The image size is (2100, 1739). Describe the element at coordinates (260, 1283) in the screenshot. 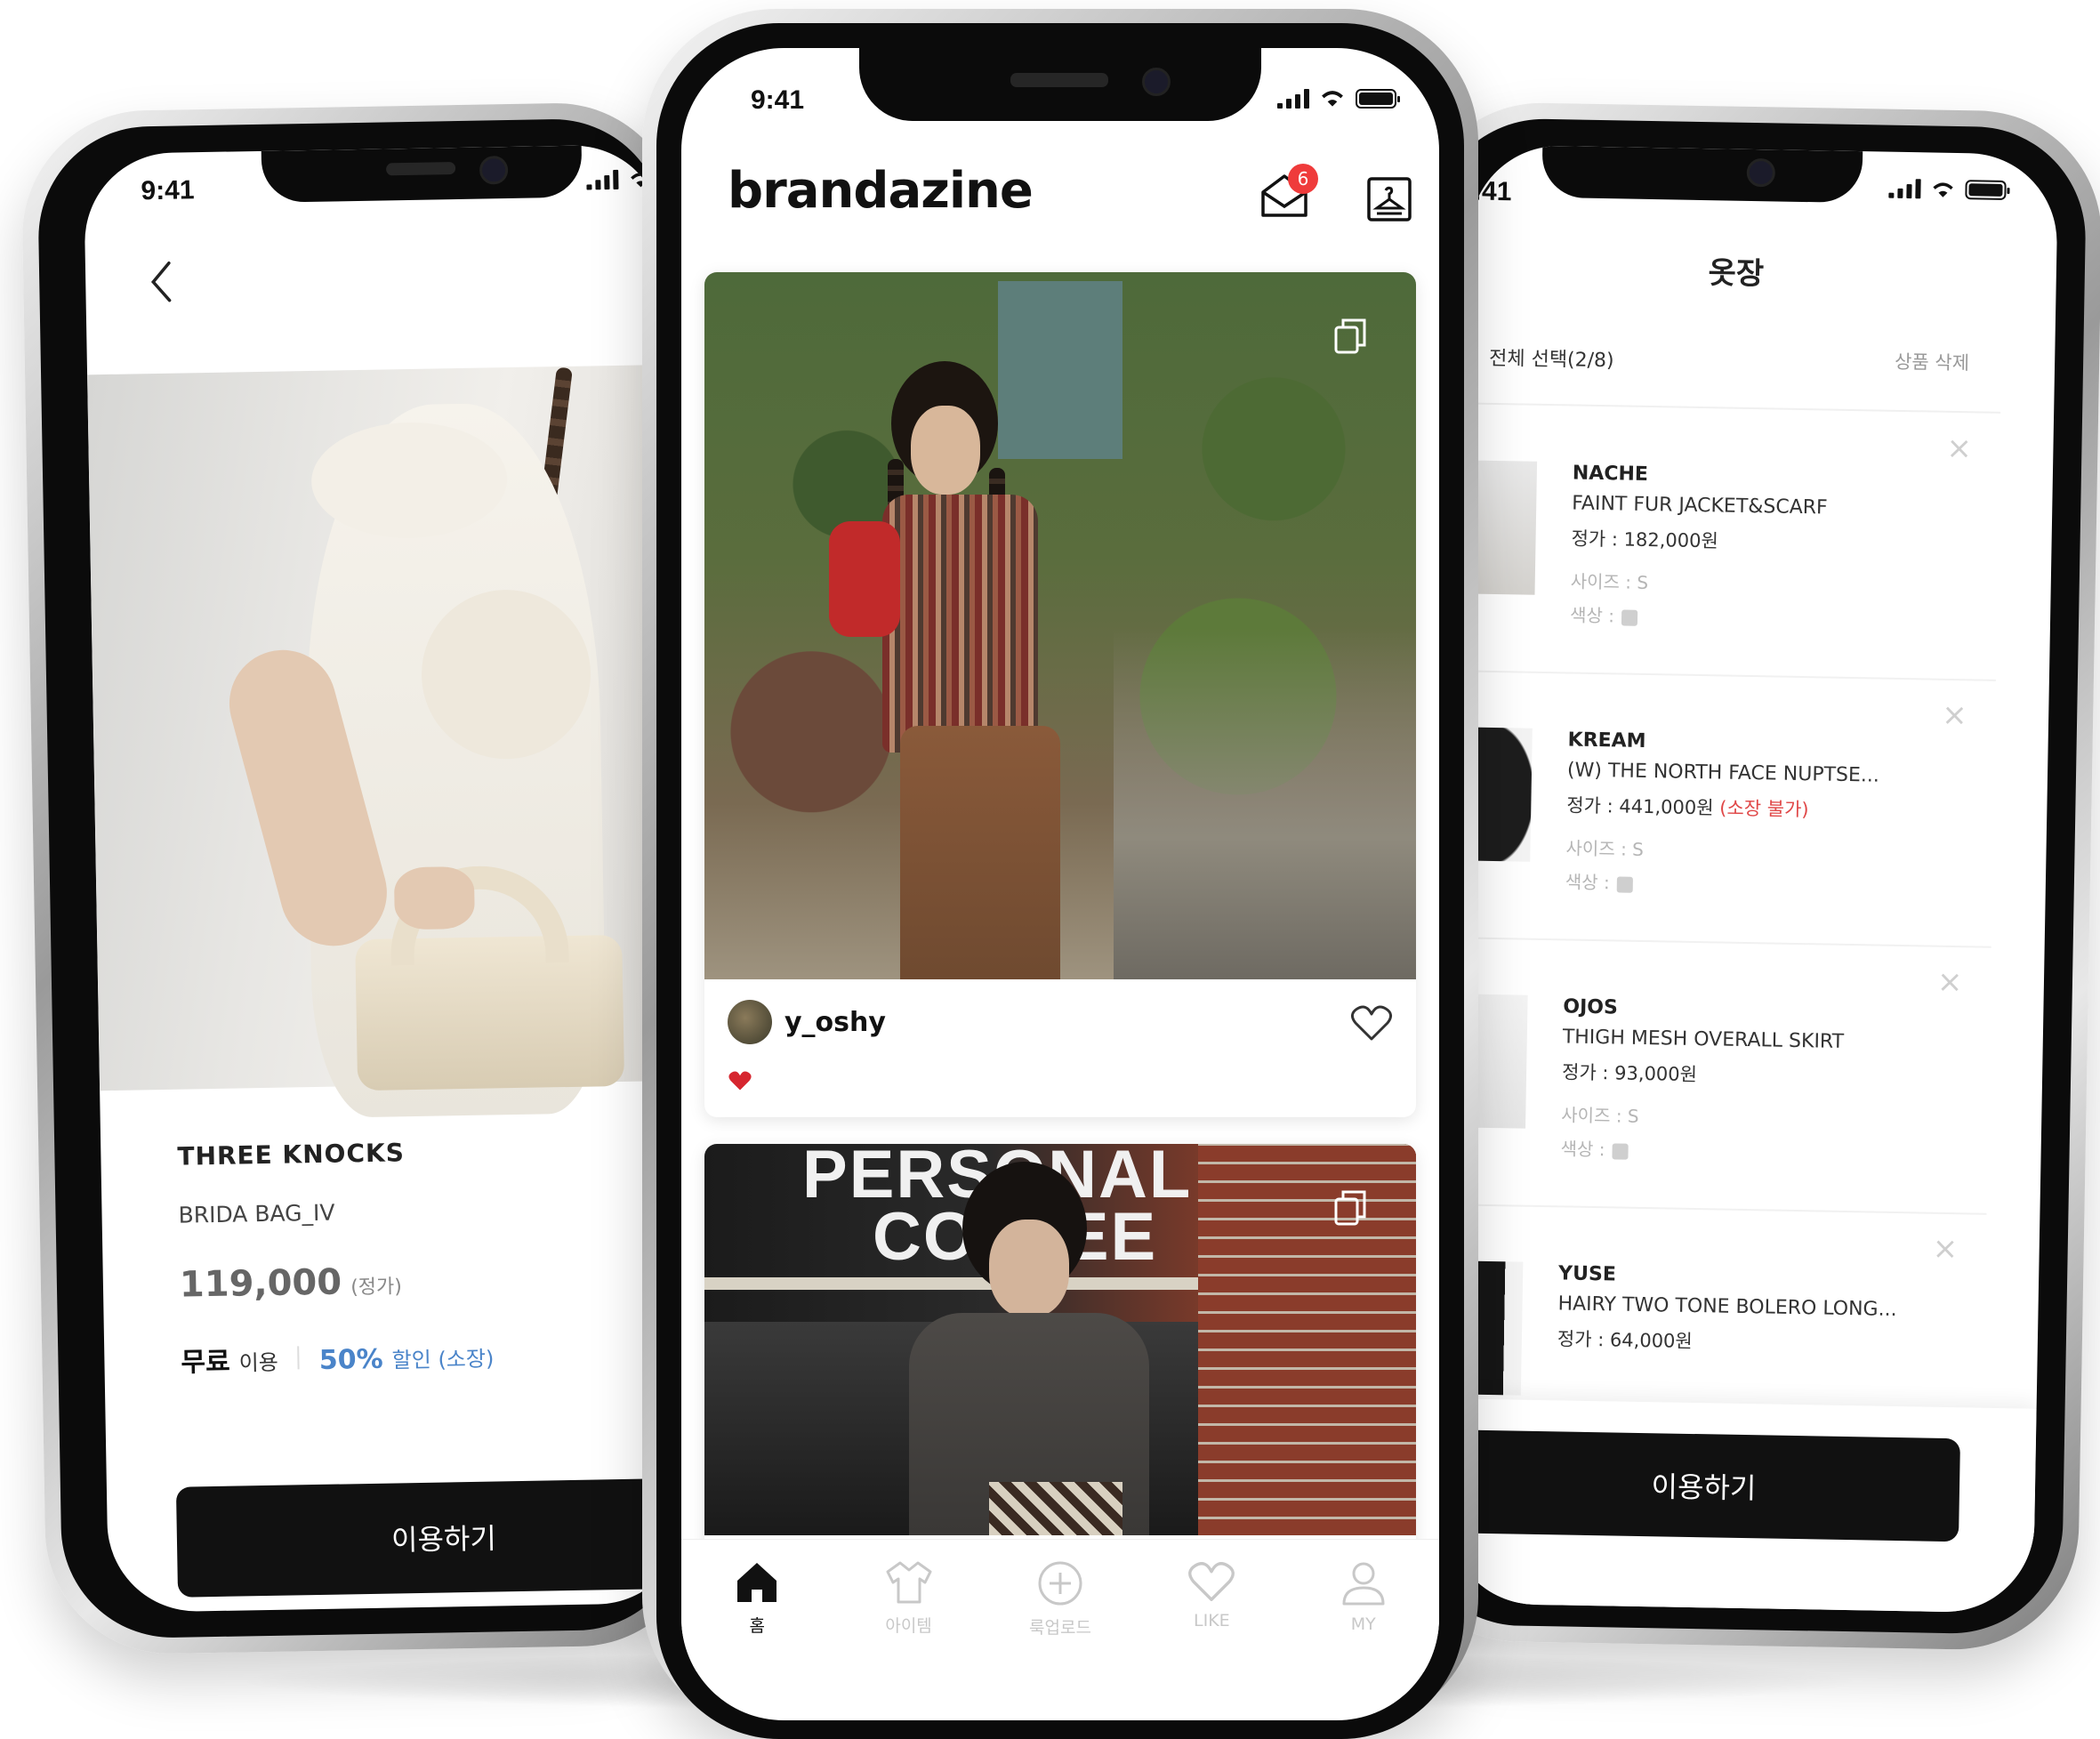

I see `price: 119,000` at that location.